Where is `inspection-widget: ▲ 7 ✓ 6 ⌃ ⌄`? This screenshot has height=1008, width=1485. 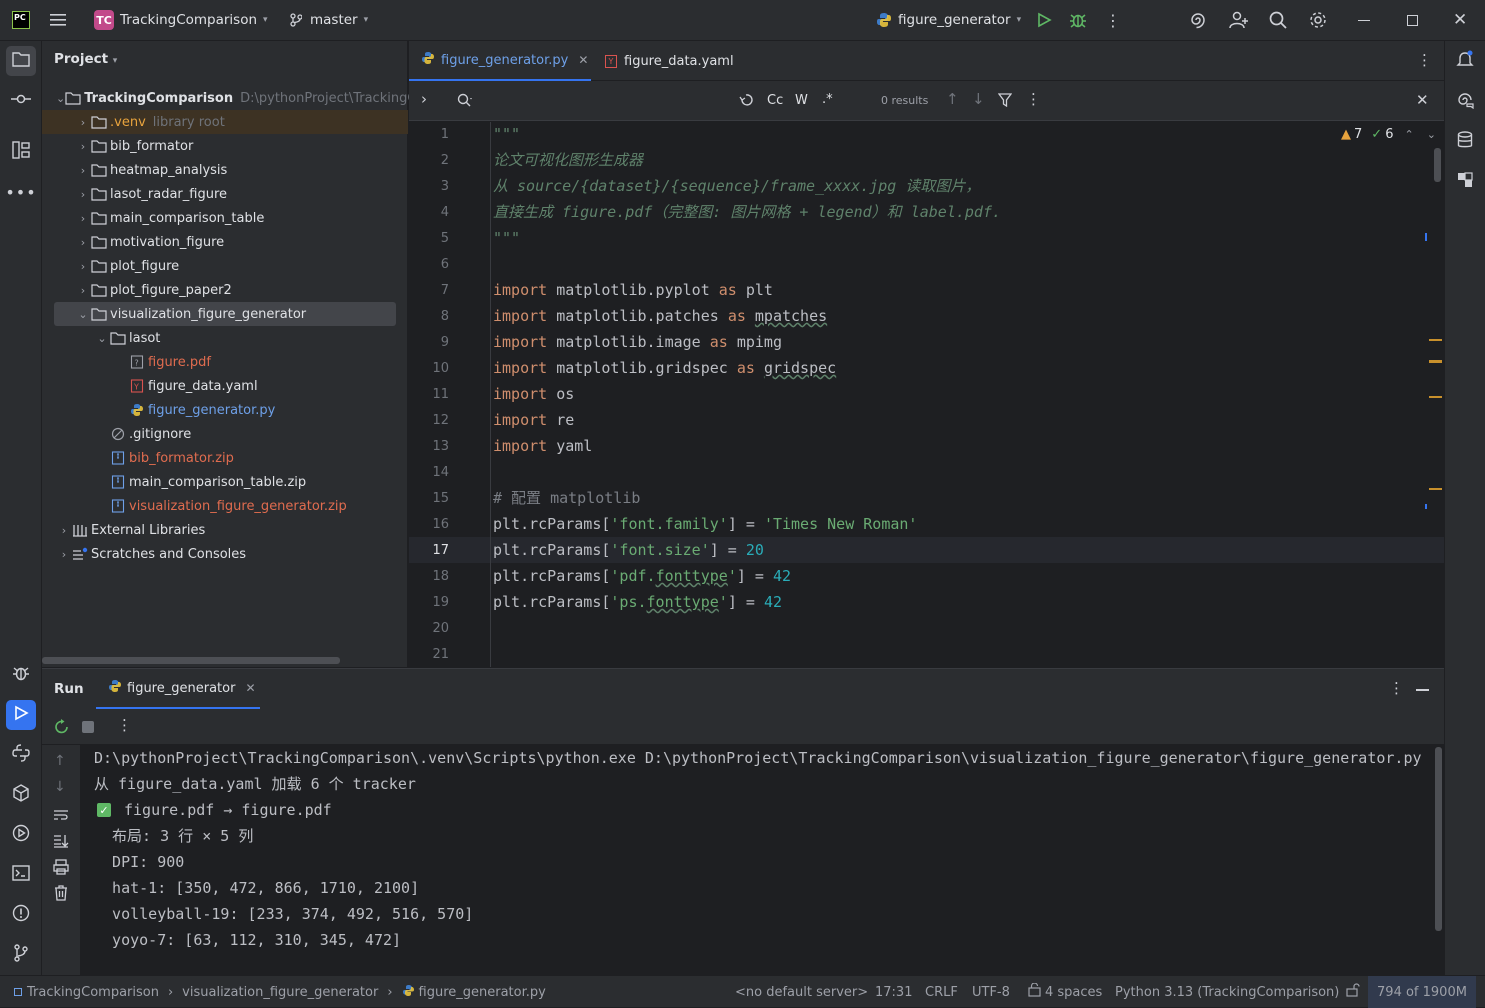 inspection-widget: ▲ 7 ✓ 6 ⌃ ⌄ is located at coordinates (1388, 134).